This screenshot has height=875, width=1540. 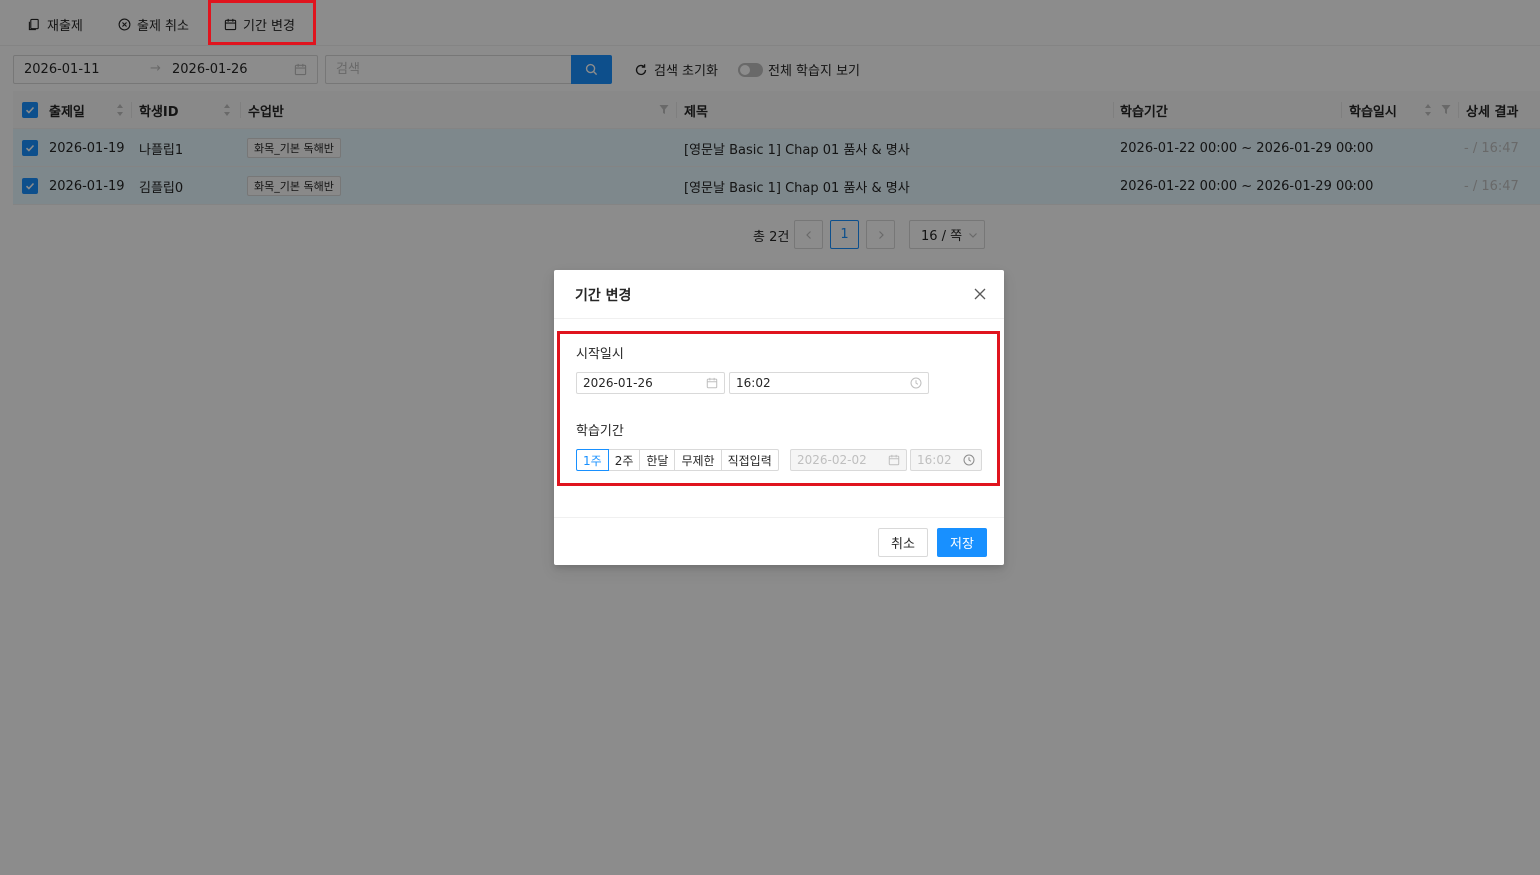 I want to click on start-date-picker: 2026-01-26, so click(x=650, y=383).